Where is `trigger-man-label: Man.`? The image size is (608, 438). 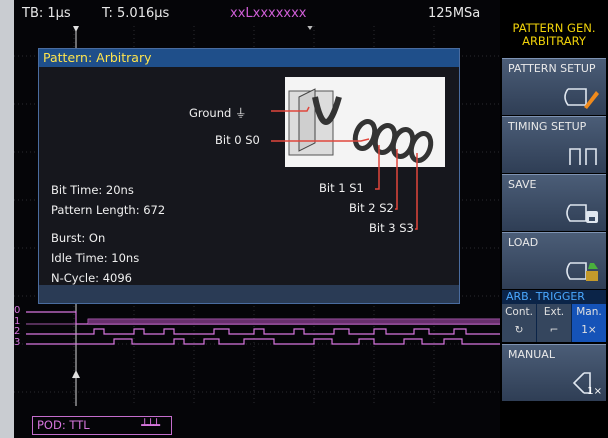 trigger-man-label: Man. is located at coordinates (589, 312).